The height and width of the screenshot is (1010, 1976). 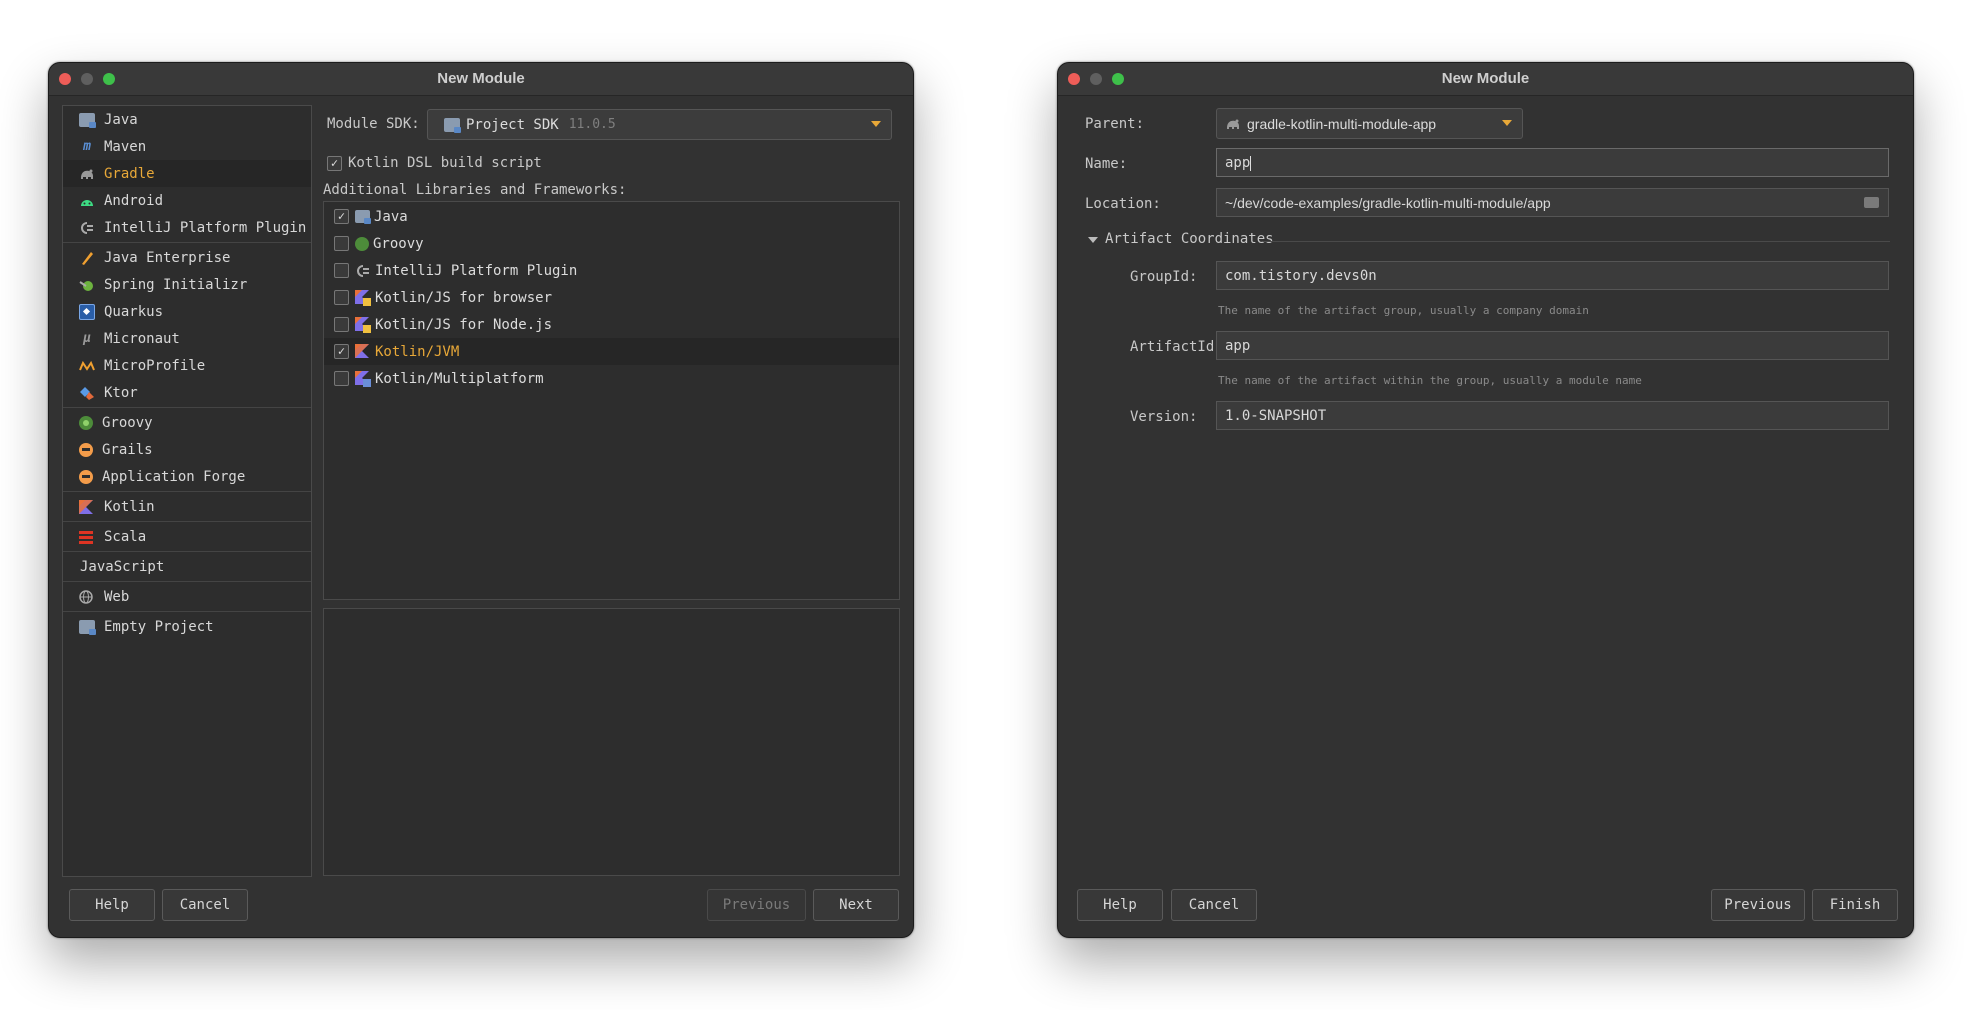 I want to click on framework-groovy: Groovy, so click(x=611, y=243).